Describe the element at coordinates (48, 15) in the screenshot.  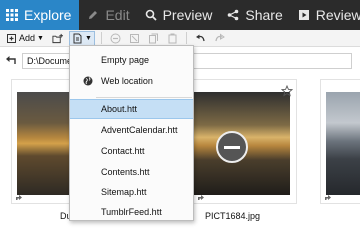
I see `tab-explore-label: Explore` at that location.